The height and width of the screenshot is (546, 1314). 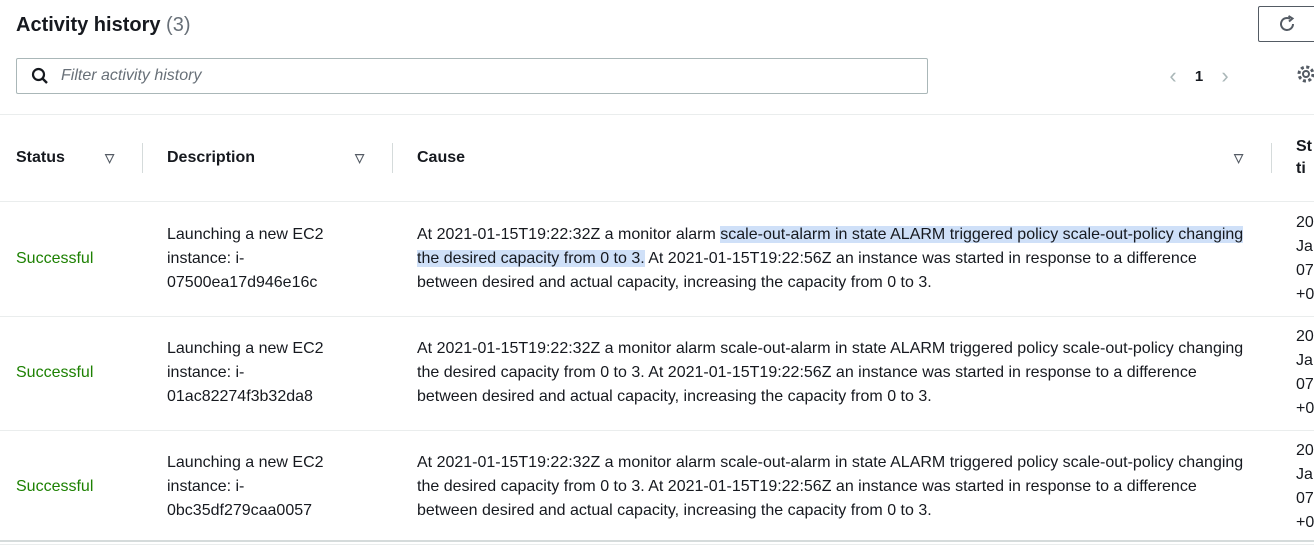 I want to click on column-header-start-time: St ti, so click(x=1305, y=158).